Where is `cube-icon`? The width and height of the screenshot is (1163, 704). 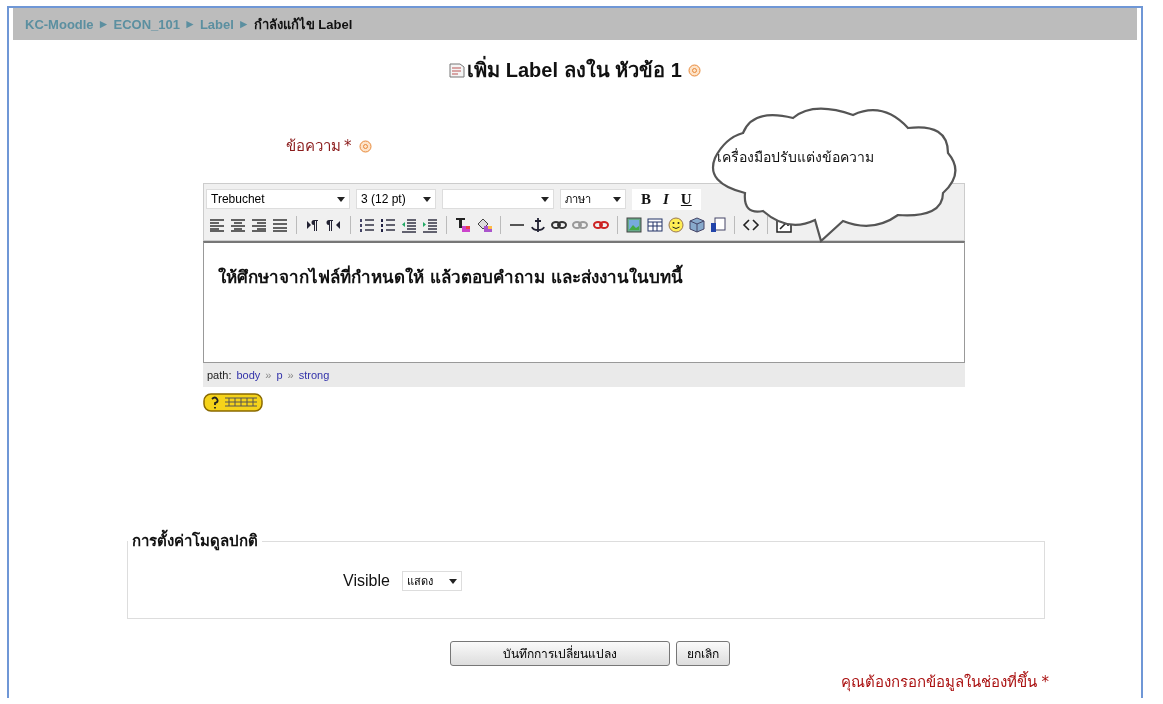 cube-icon is located at coordinates (697, 225).